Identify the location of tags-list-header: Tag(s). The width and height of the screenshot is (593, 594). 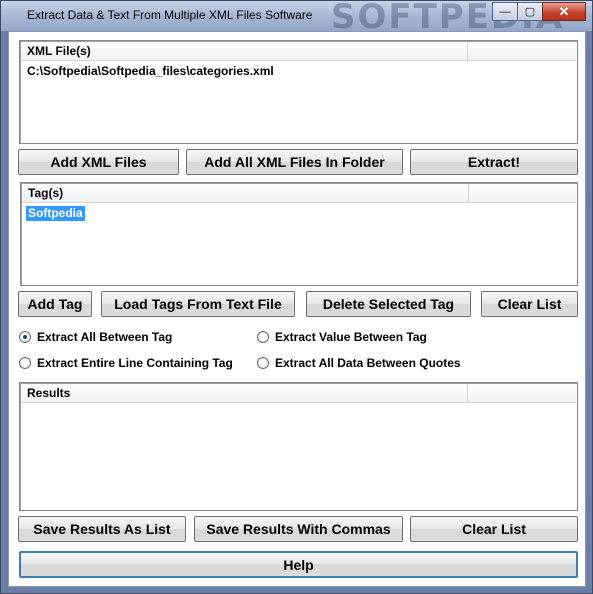
(299, 193).